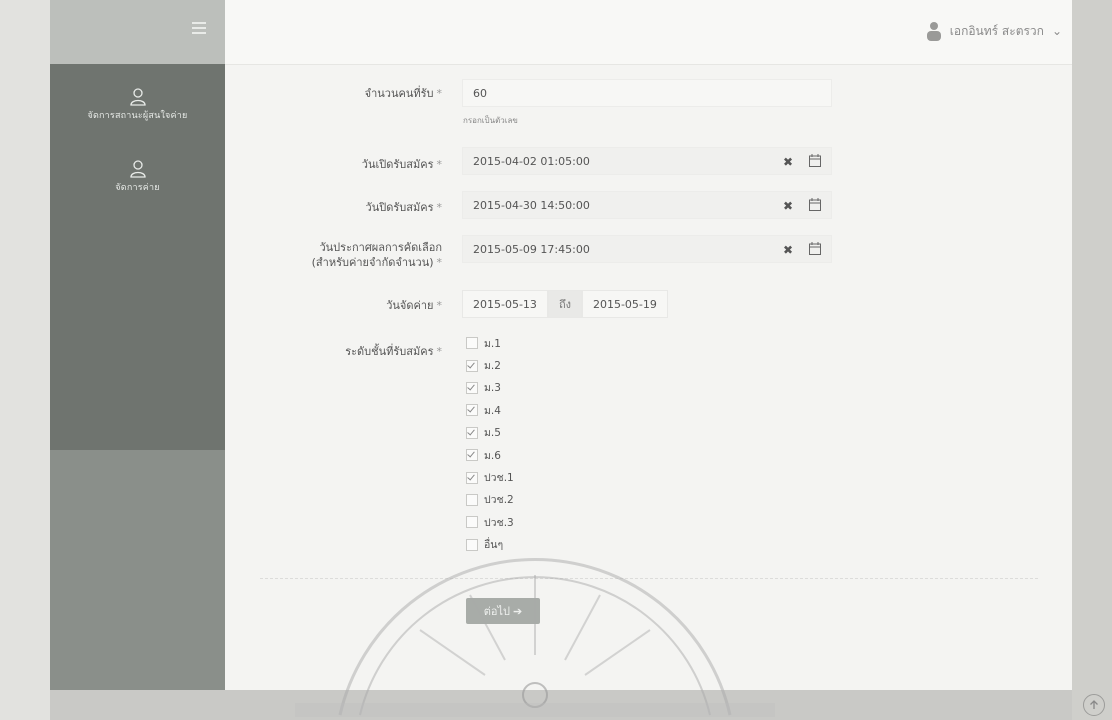 This screenshot has width=1112, height=720. I want to click on scroll-to-top-button, so click(1094, 705).